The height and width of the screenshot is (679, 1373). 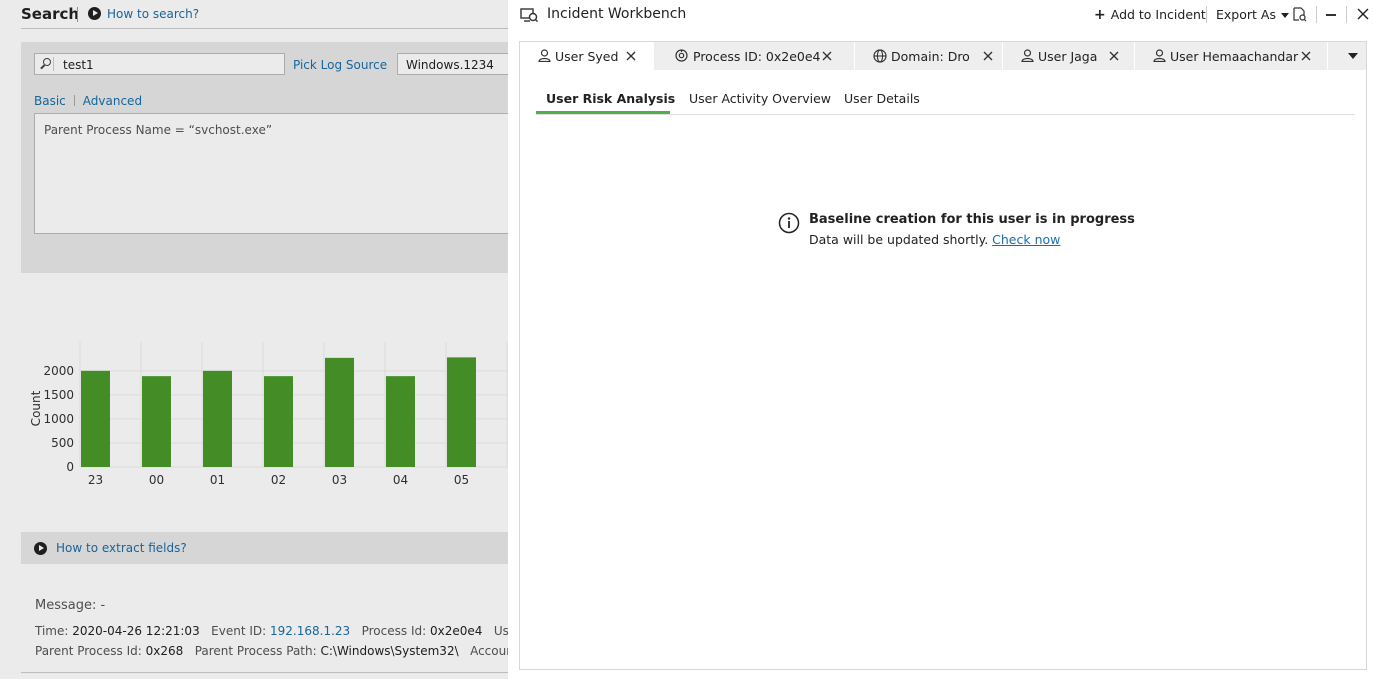 What do you see at coordinates (1363, 14) in the screenshot?
I see `close-icon` at bounding box center [1363, 14].